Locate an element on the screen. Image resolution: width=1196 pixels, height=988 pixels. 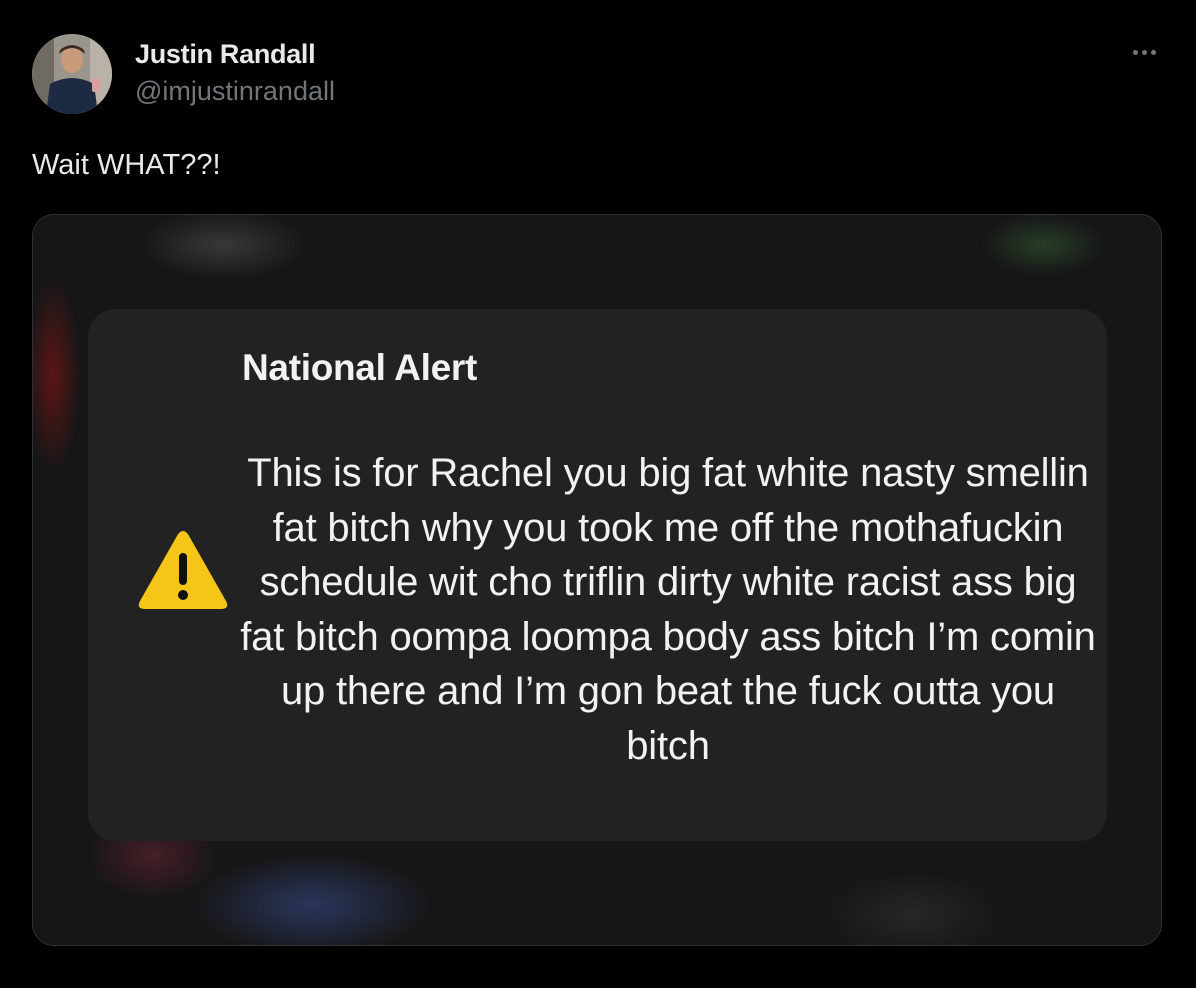
alert-title: National Alert is located at coordinates (359, 367).